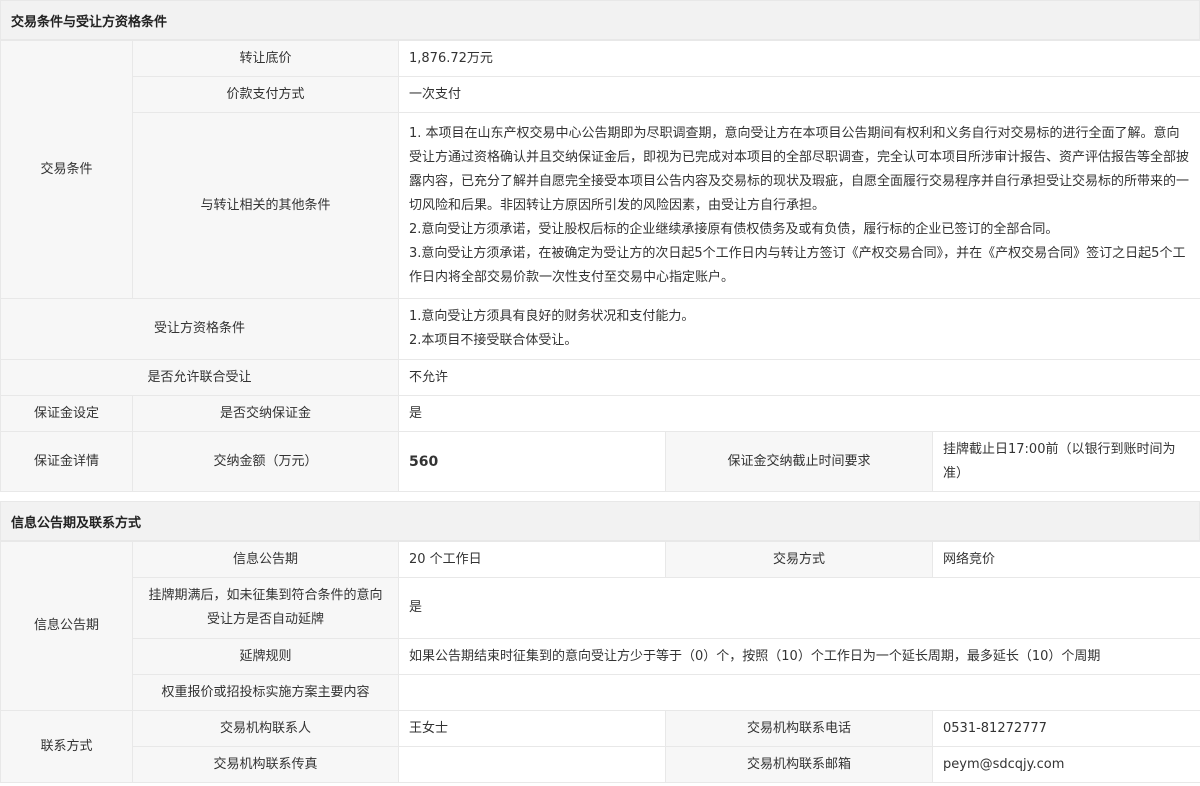  Describe the element at coordinates (265, 94) in the screenshot. I see `payment-method-label: 价款支付方式` at that location.